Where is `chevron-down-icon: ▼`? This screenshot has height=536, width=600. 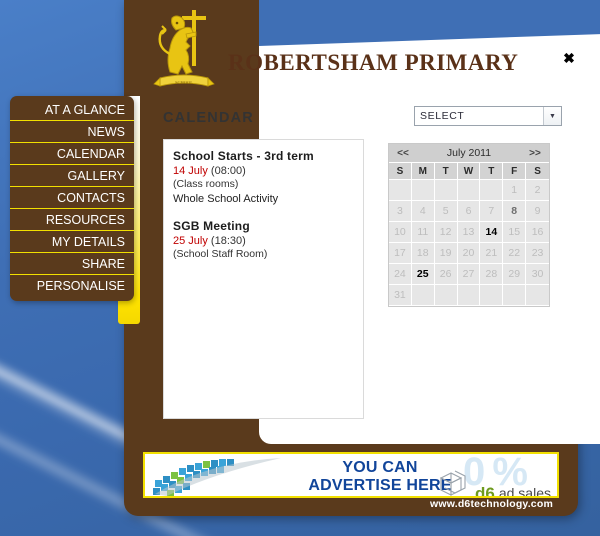 chevron-down-icon: ▼ is located at coordinates (552, 116).